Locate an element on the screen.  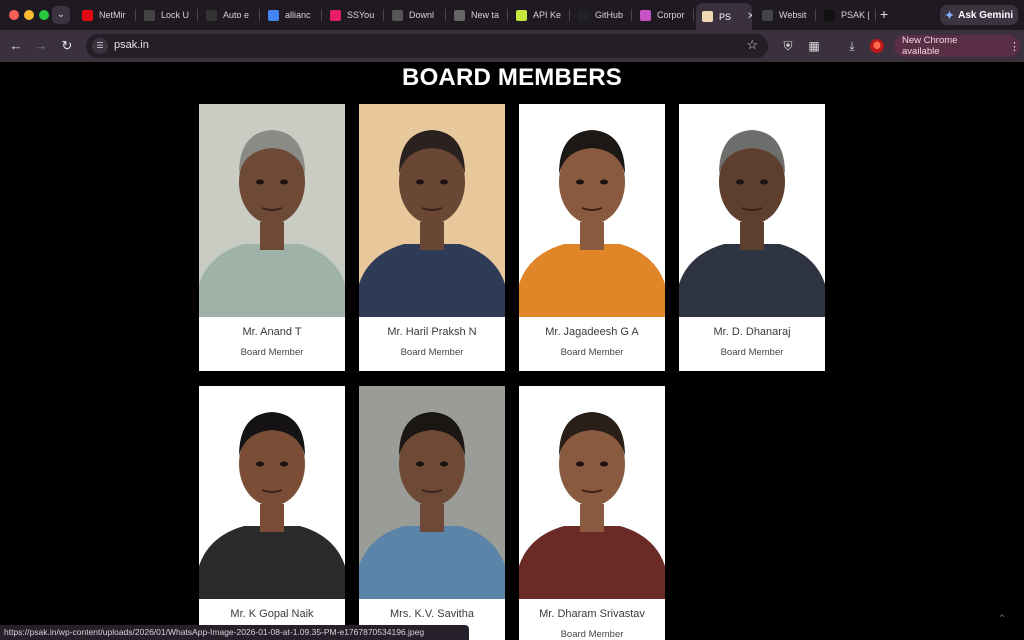
member-card: Mr. Dharam Srivastav Board Member is located at coordinates (592, 513).